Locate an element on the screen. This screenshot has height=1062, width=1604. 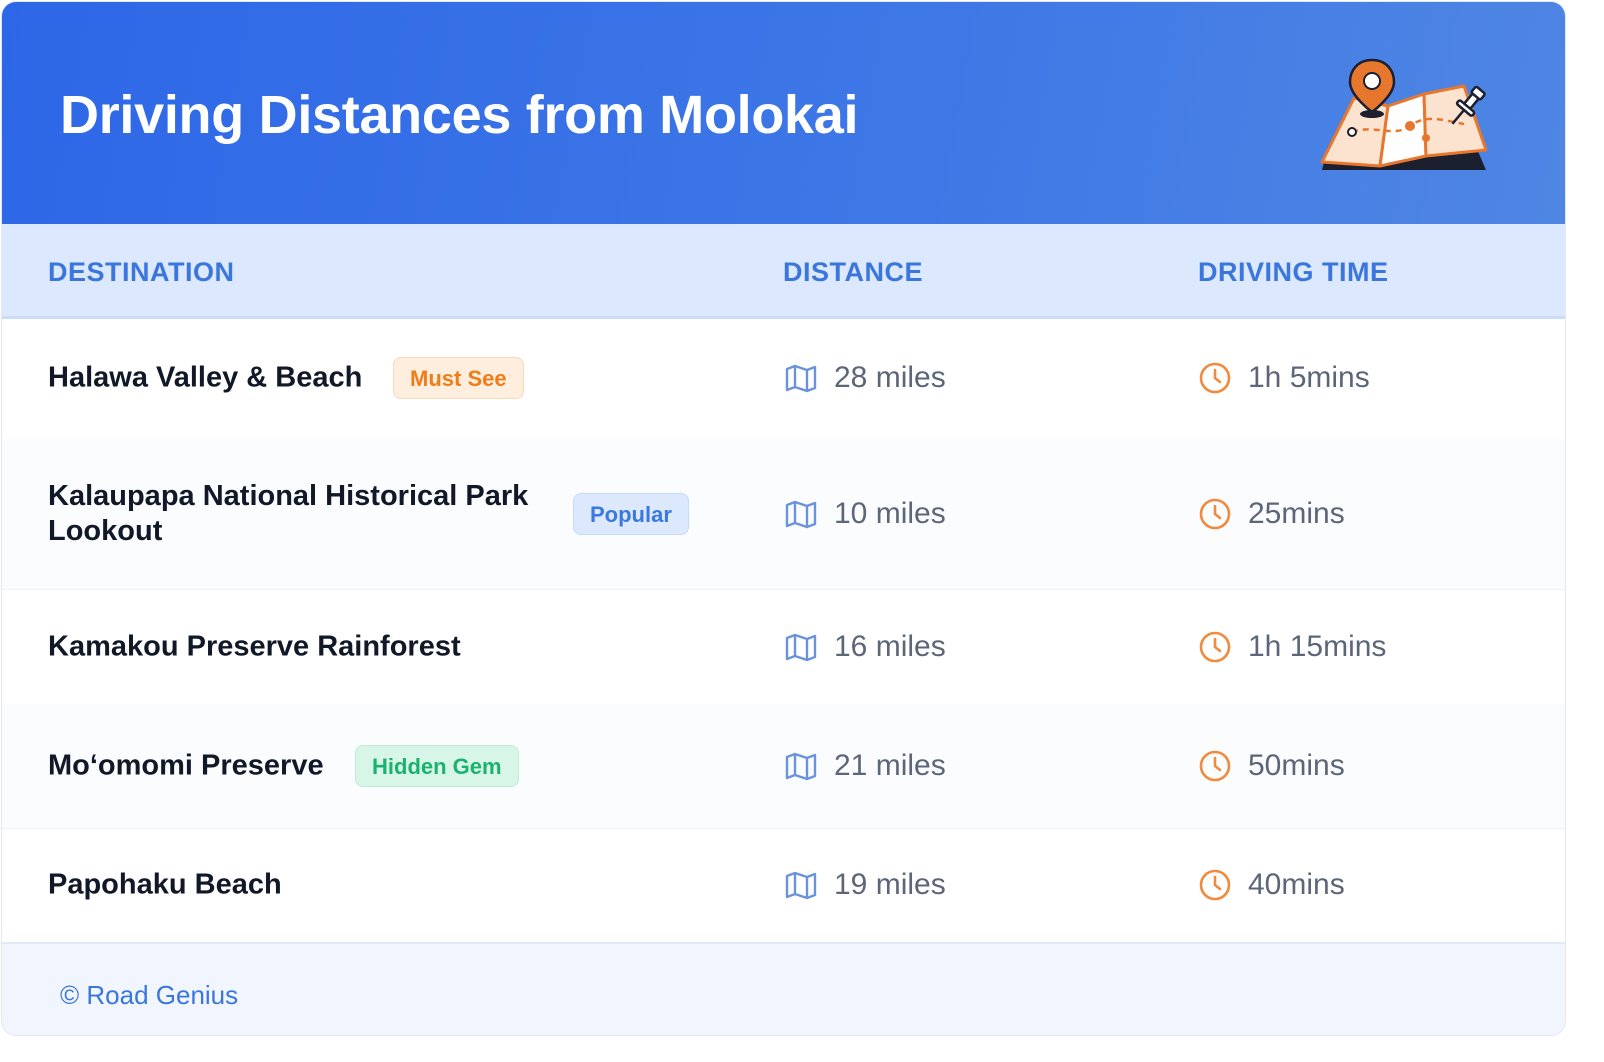
column-header-destination: DESTINATION is located at coordinates (141, 272).